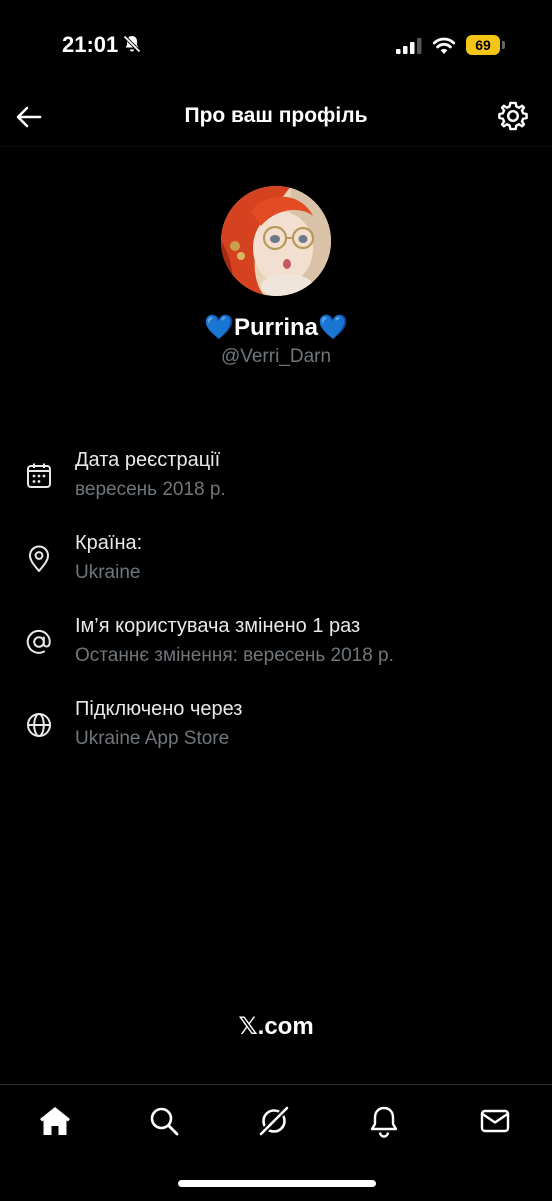 The width and height of the screenshot is (552, 1201). I want to click on x-com-brand: 𝕏.com, so click(276, 1026).